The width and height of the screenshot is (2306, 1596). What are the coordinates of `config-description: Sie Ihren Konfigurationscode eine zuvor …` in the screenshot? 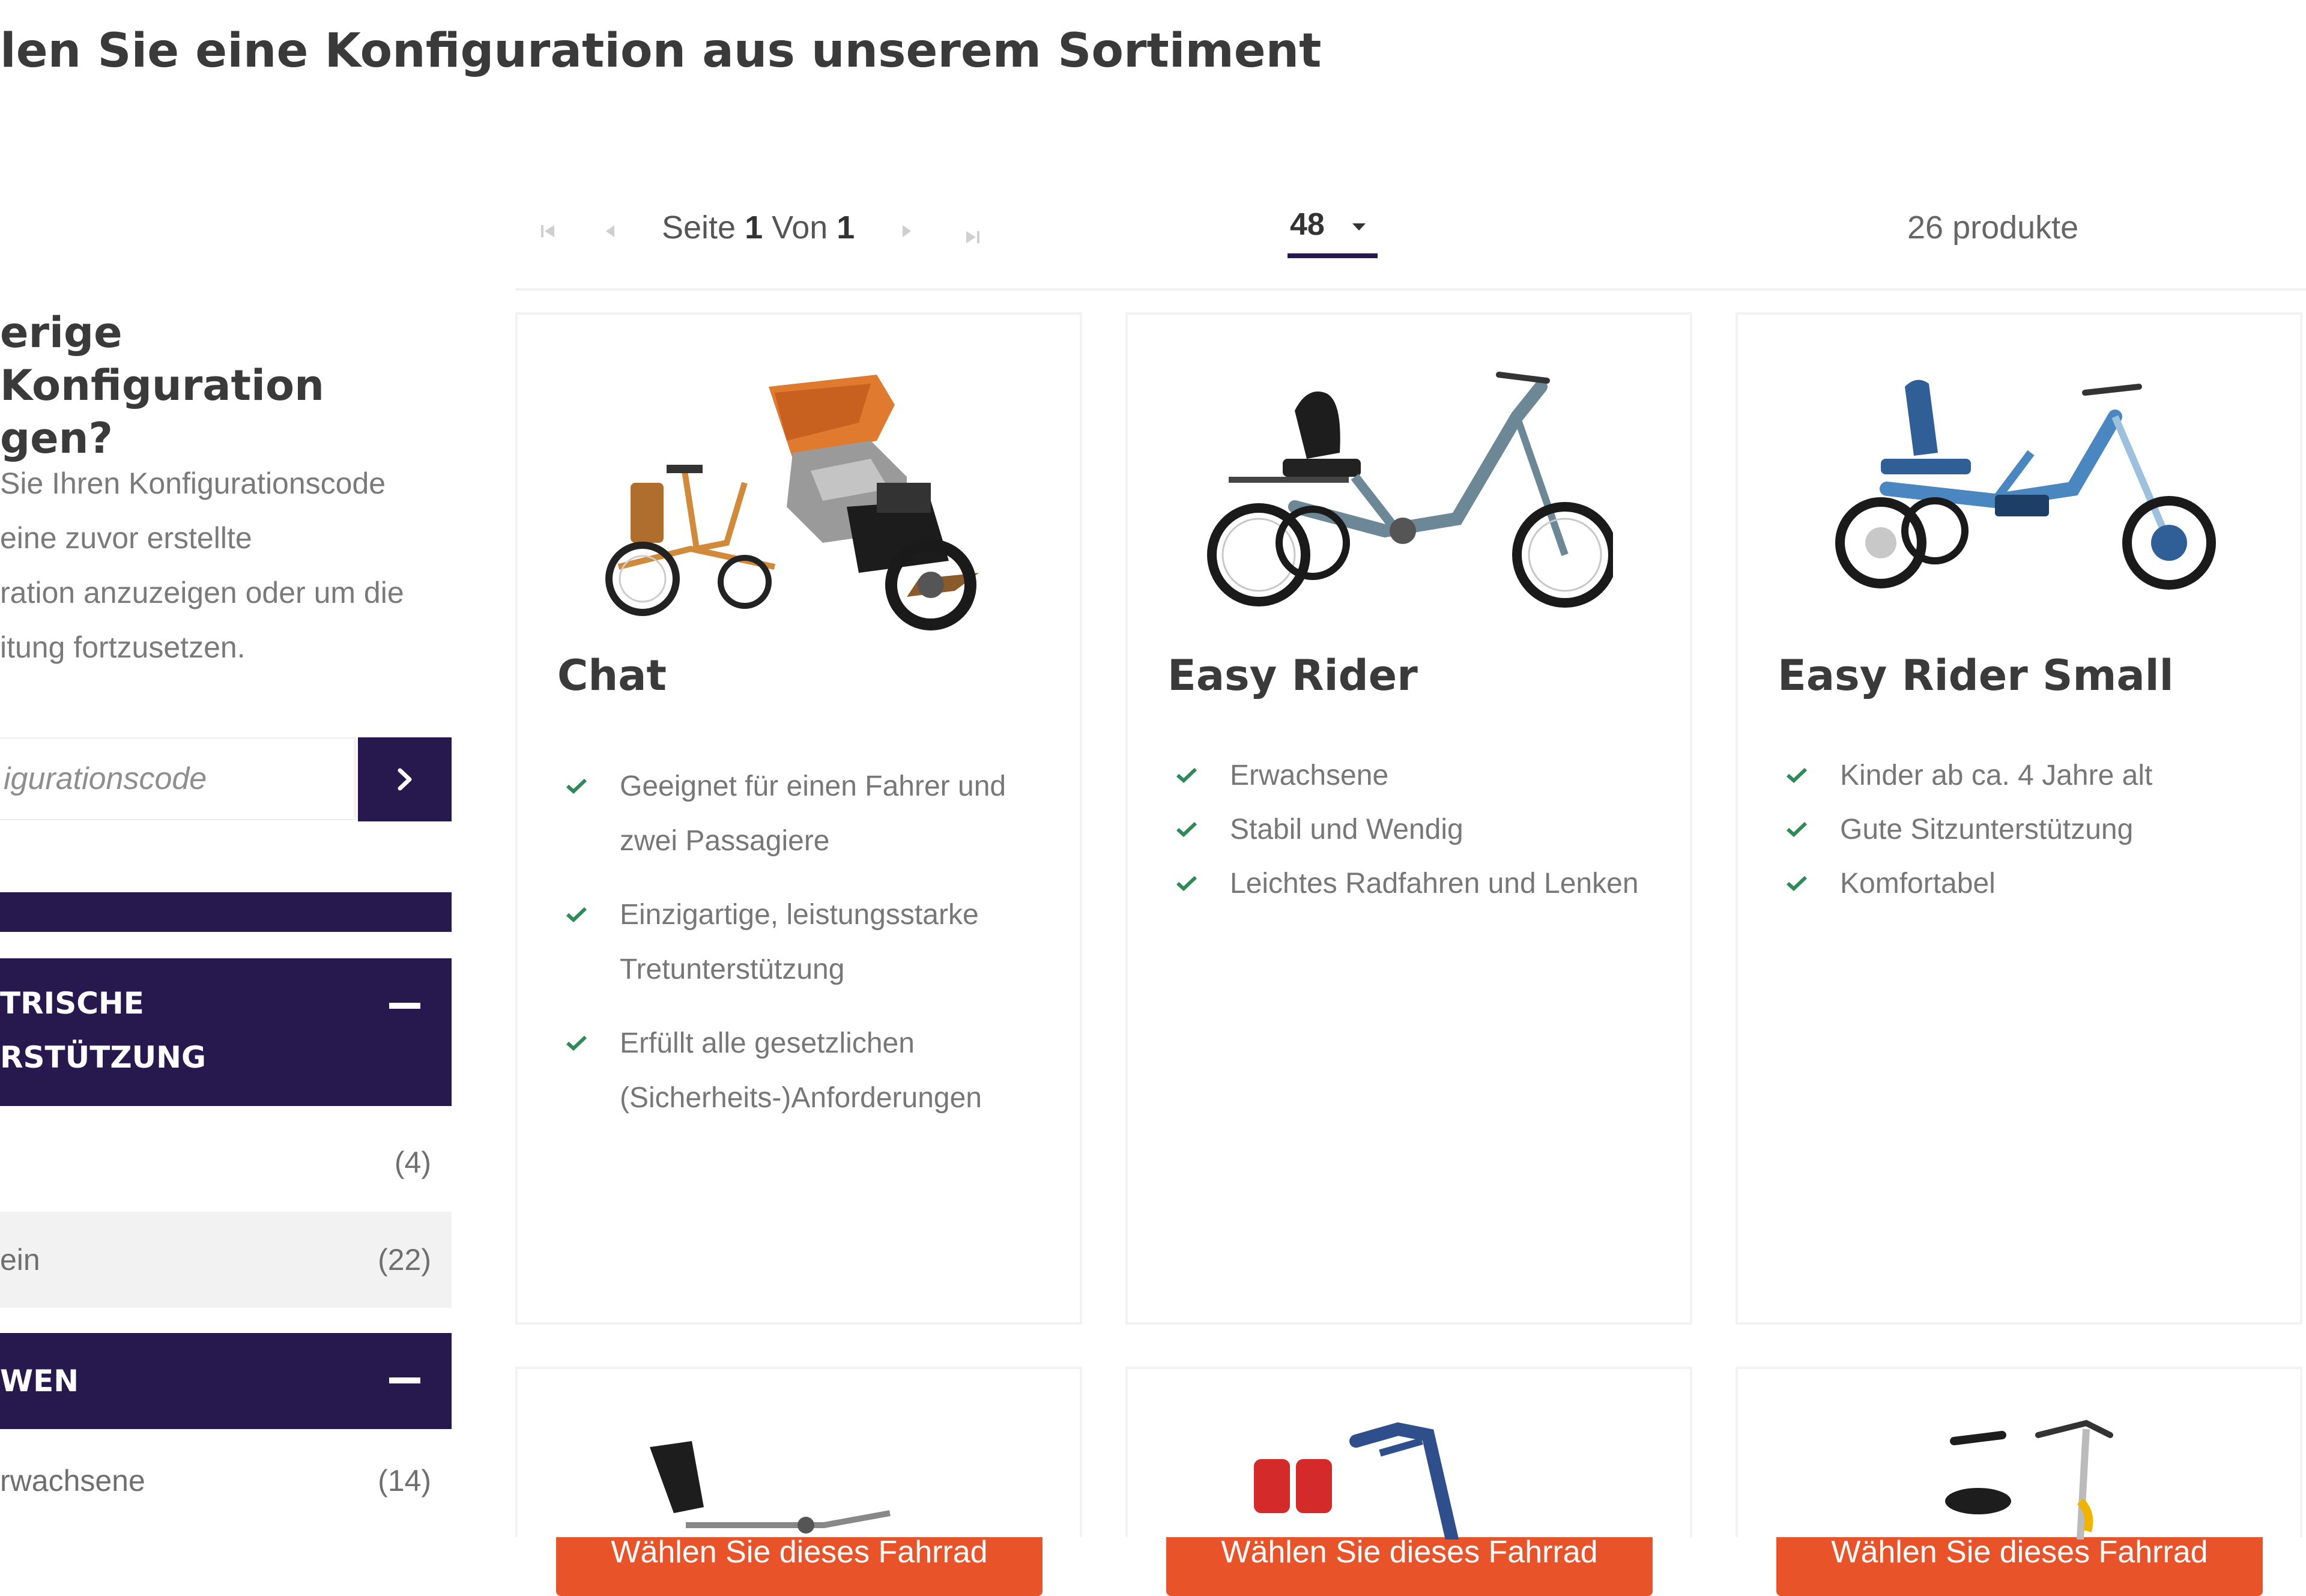 It's located at (202, 565).